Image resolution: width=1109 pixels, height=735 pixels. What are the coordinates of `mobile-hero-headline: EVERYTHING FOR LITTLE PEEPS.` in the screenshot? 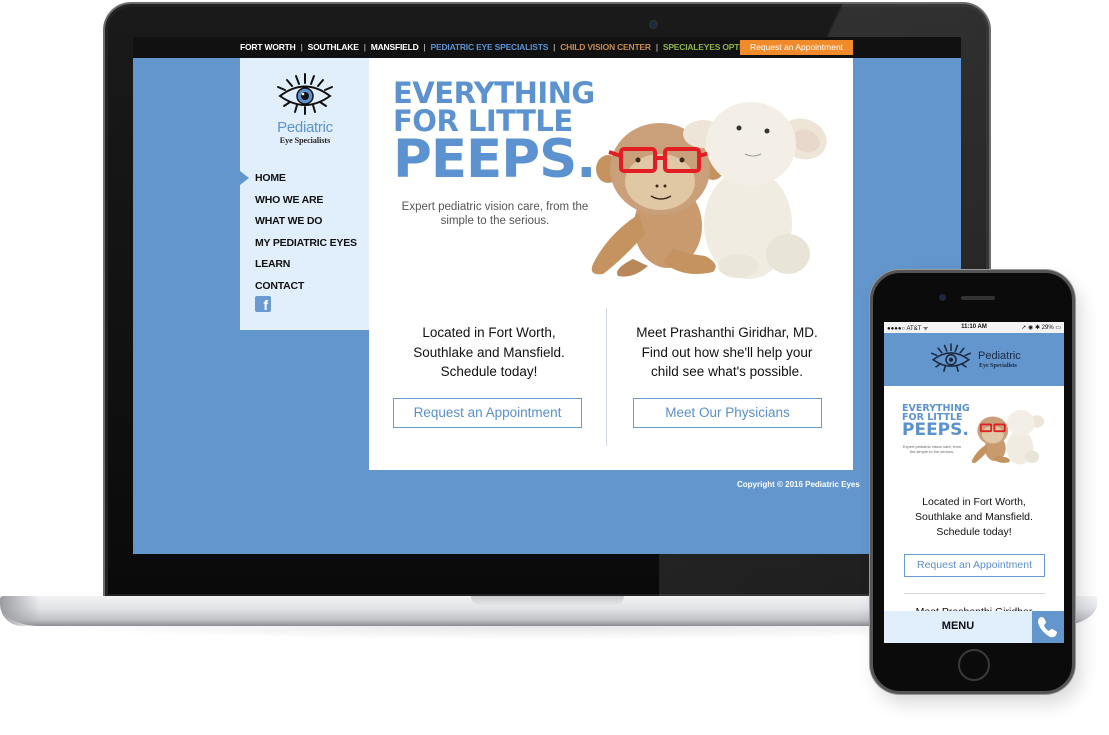 It's located at (936, 422).